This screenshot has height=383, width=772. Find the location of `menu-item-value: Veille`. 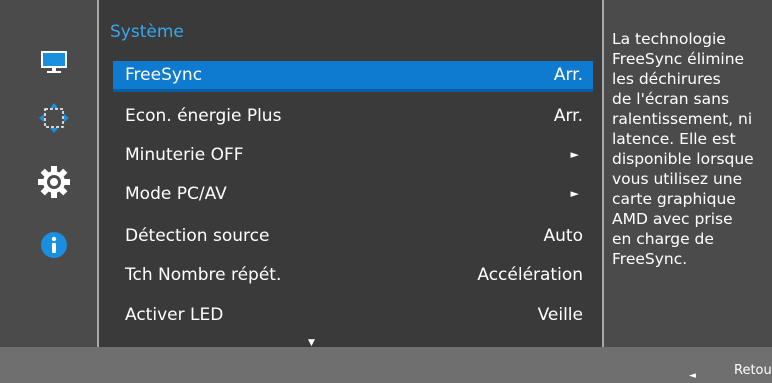

menu-item-value: Veille is located at coordinates (560, 314).